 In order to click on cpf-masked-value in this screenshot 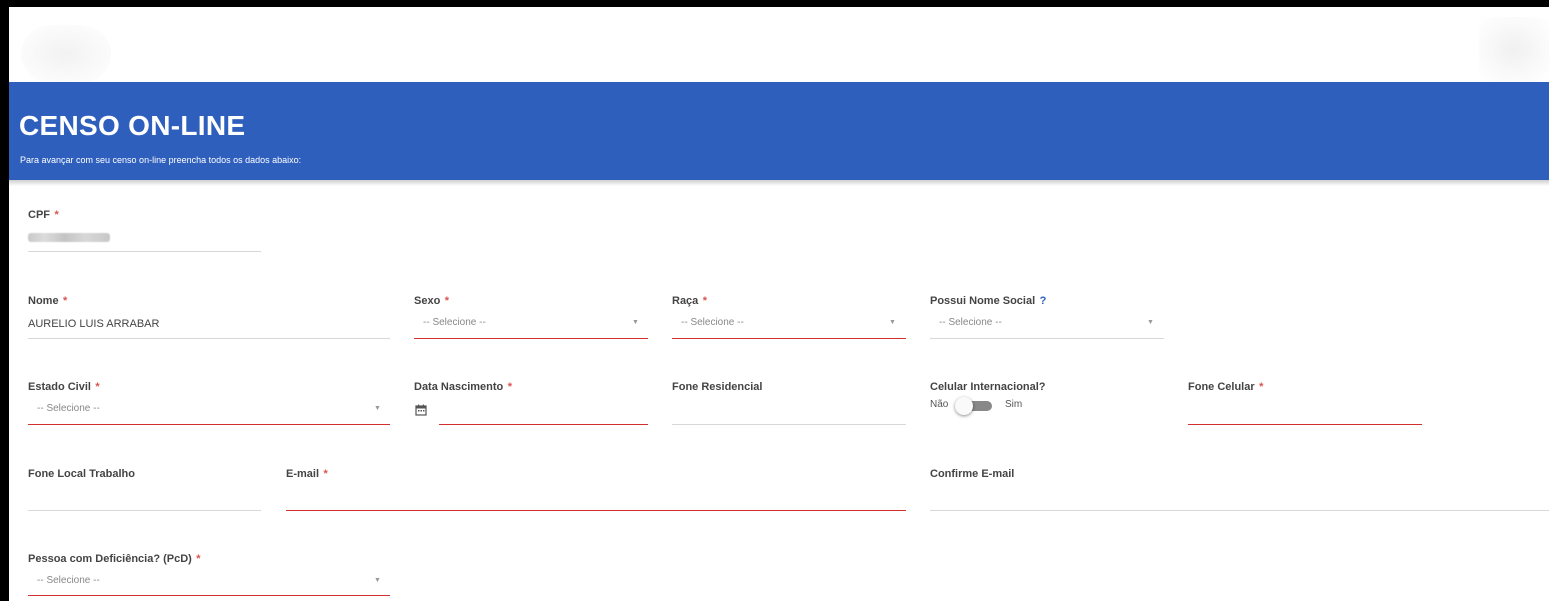, I will do `click(69, 237)`.